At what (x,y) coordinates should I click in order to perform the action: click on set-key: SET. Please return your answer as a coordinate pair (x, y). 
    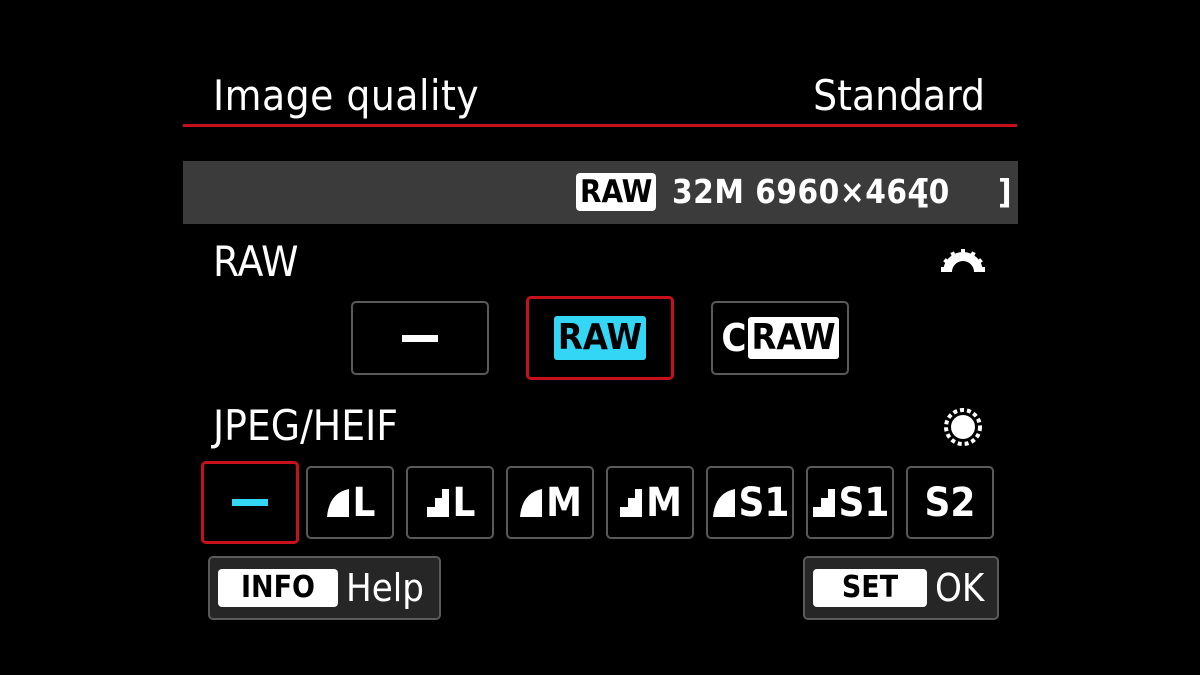
    Looking at the image, I should click on (870, 588).